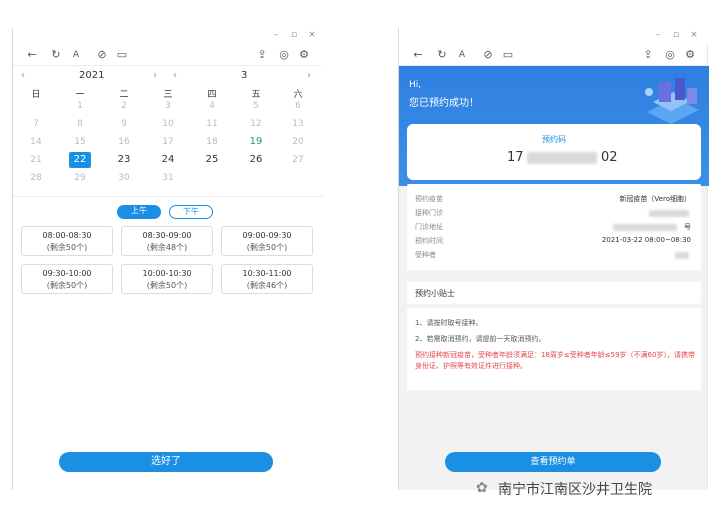  Describe the element at coordinates (167, 273) in the screenshot. I see `slot-time: 10:00-10:30` at that location.